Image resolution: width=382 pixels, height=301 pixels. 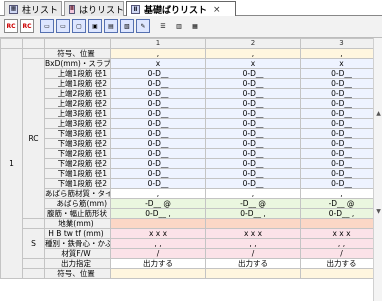 I want to click on scroll-down-icon: ▼, so click(x=378, y=211).